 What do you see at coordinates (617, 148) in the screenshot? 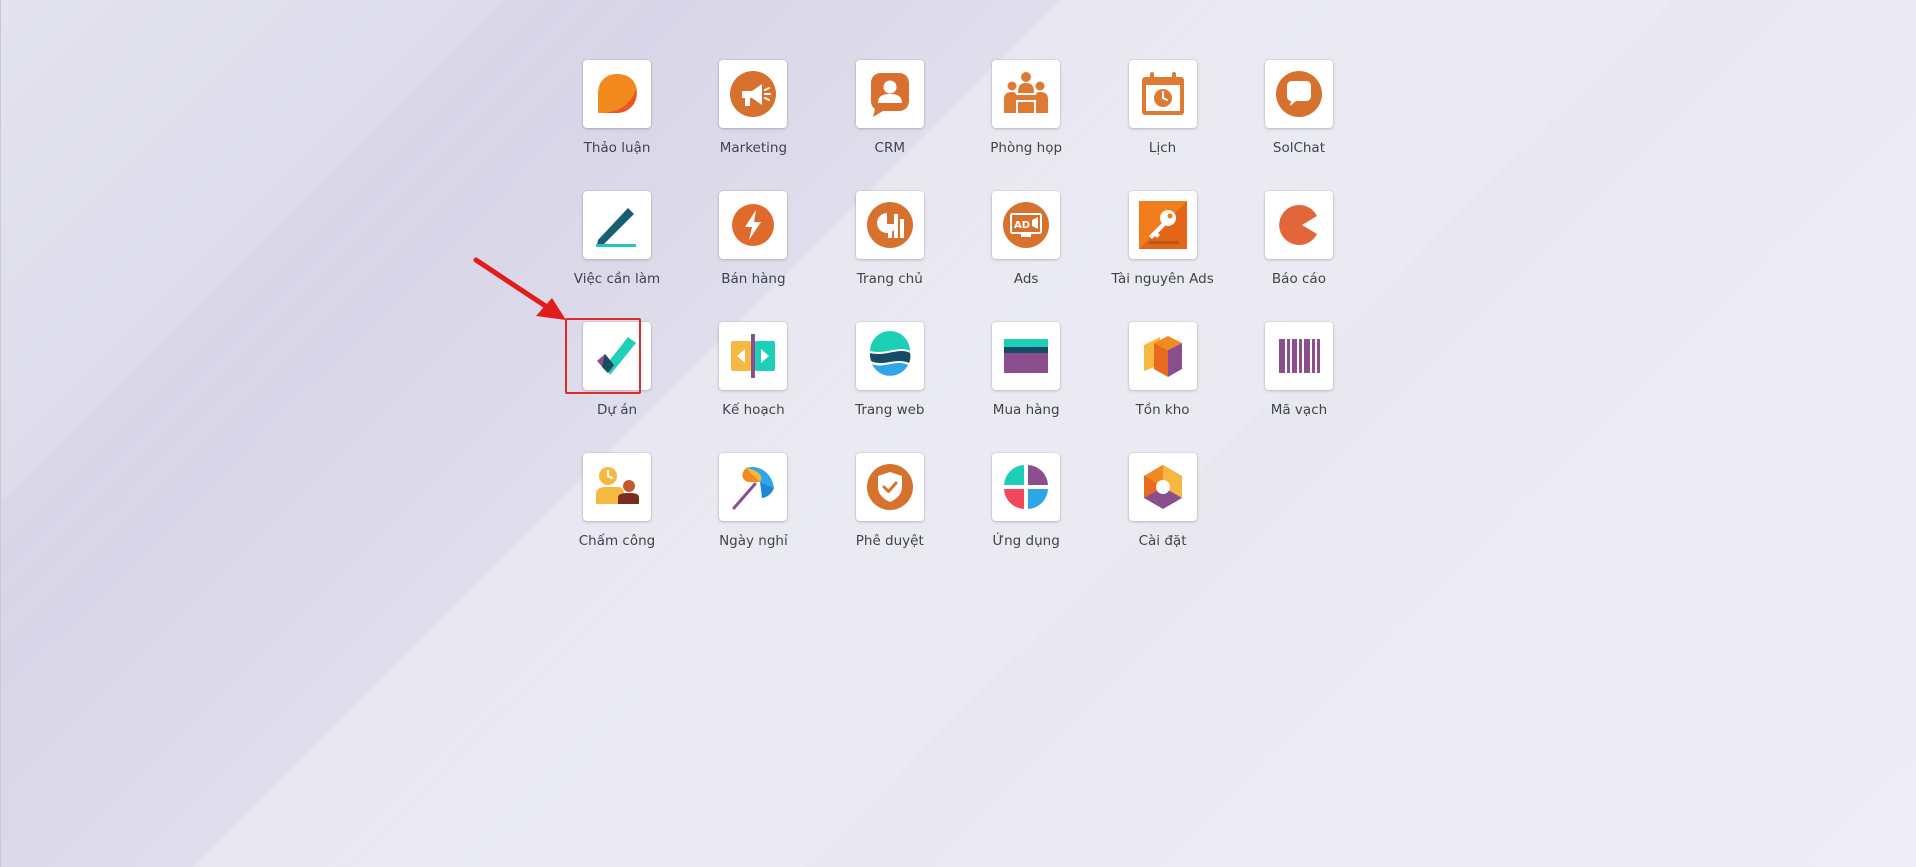
I see `app-label: Thảo luận` at bounding box center [617, 148].